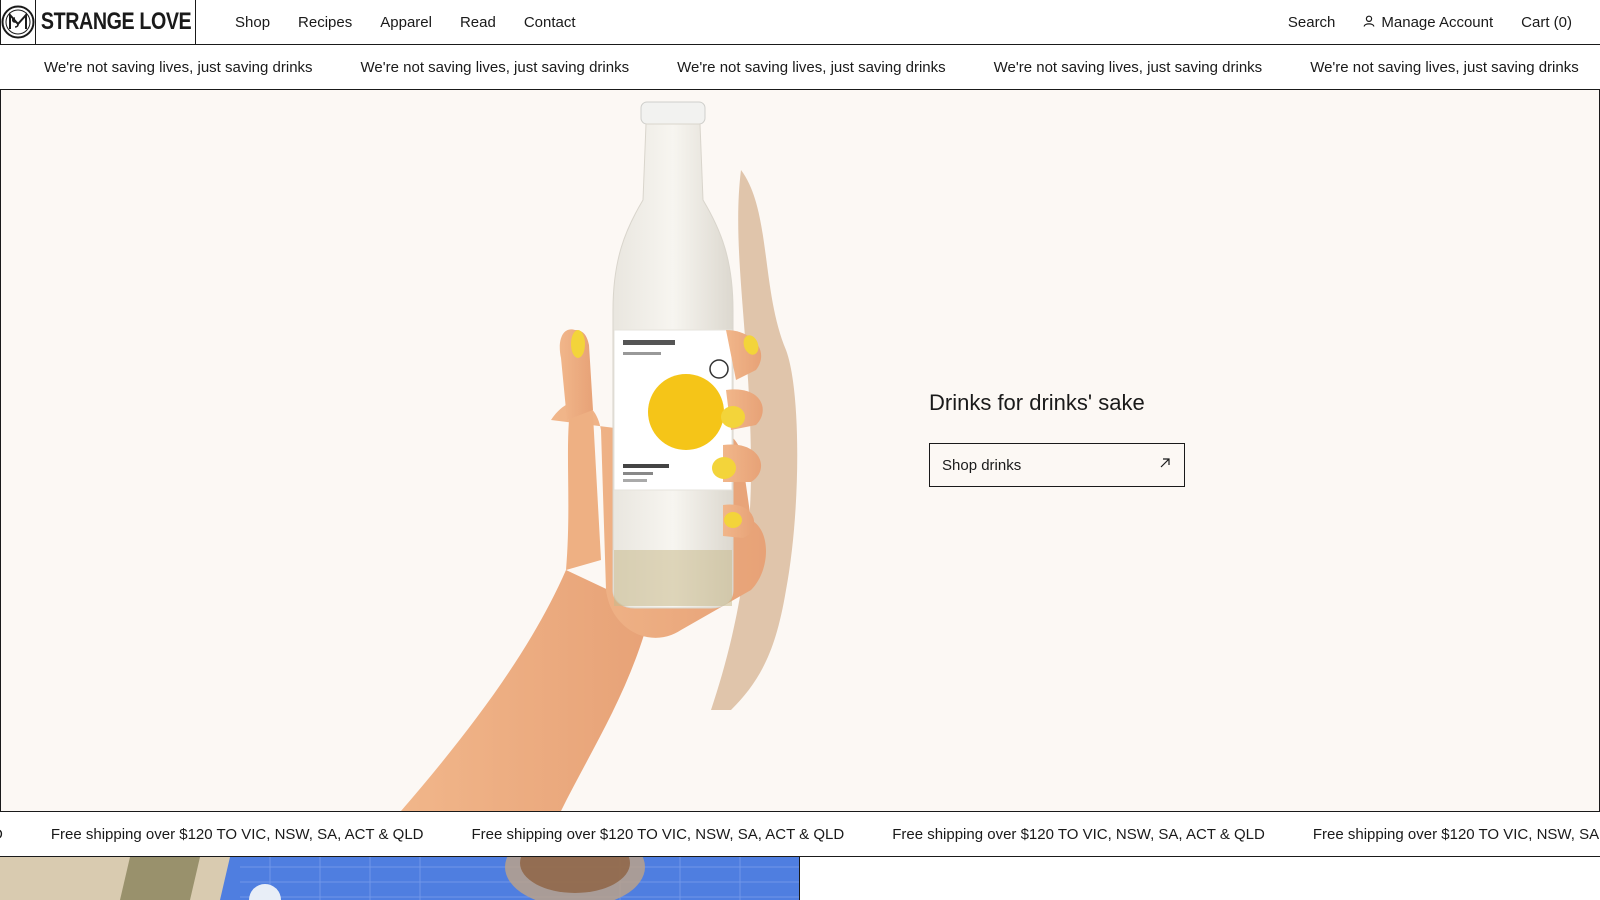 This screenshot has width=1600, height=900. Describe the element at coordinates (1437, 22) in the screenshot. I see `manage-account-label: Manage Account` at that location.